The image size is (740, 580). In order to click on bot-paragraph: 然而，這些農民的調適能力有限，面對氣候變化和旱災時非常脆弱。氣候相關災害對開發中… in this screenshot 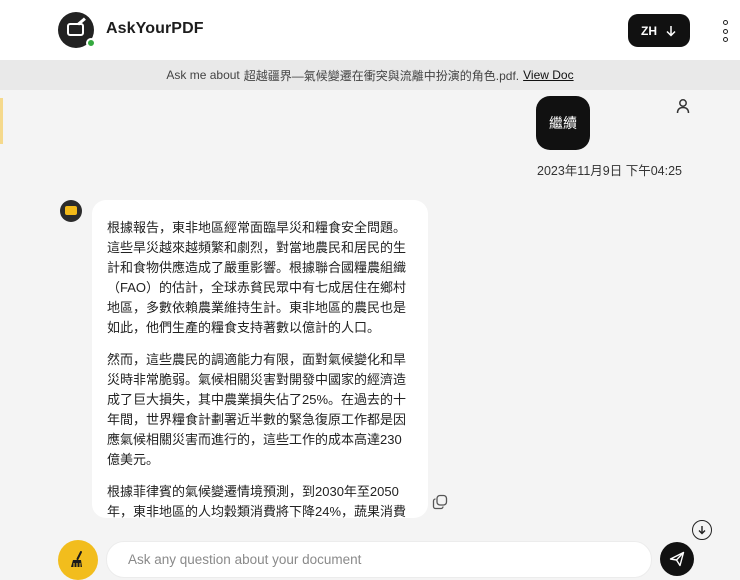, I will do `click(257, 409)`.